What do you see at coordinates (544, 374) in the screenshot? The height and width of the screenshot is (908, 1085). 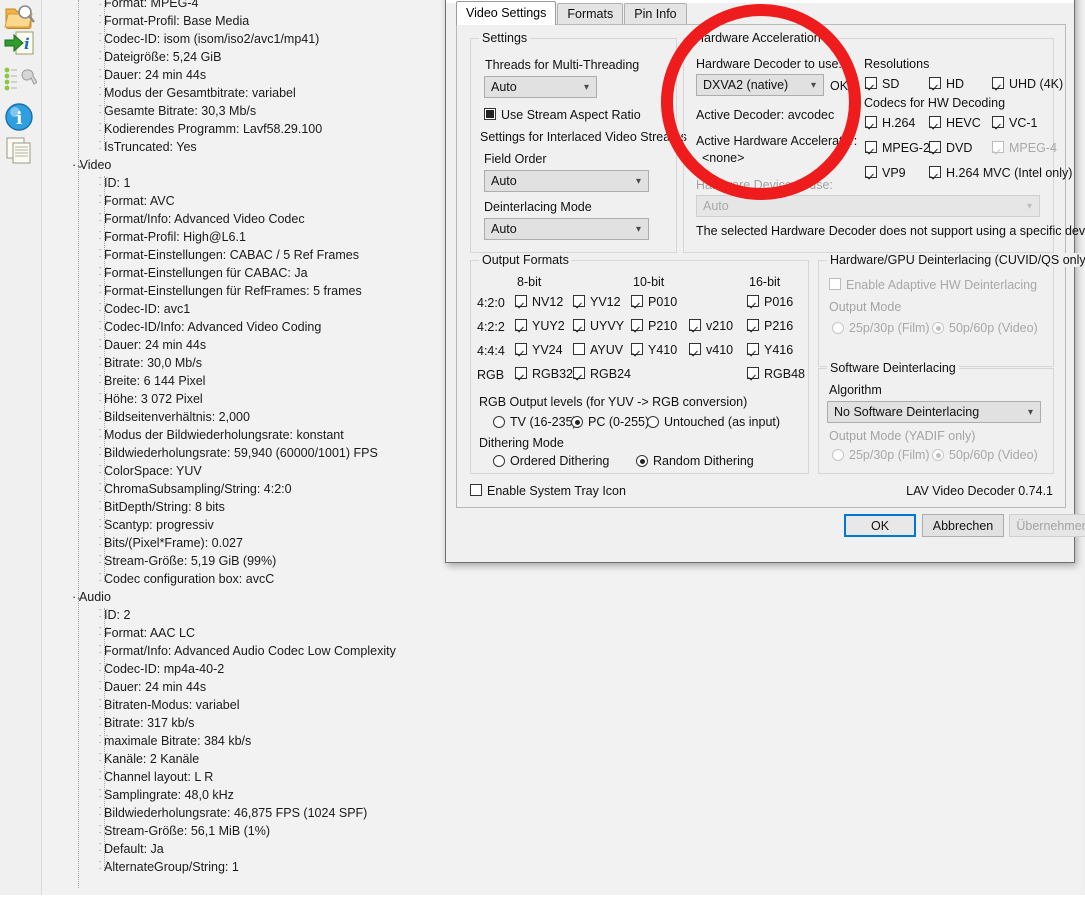 I see `output-format-rgb32-checkbox: RGB32` at bounding box center [544, 374].